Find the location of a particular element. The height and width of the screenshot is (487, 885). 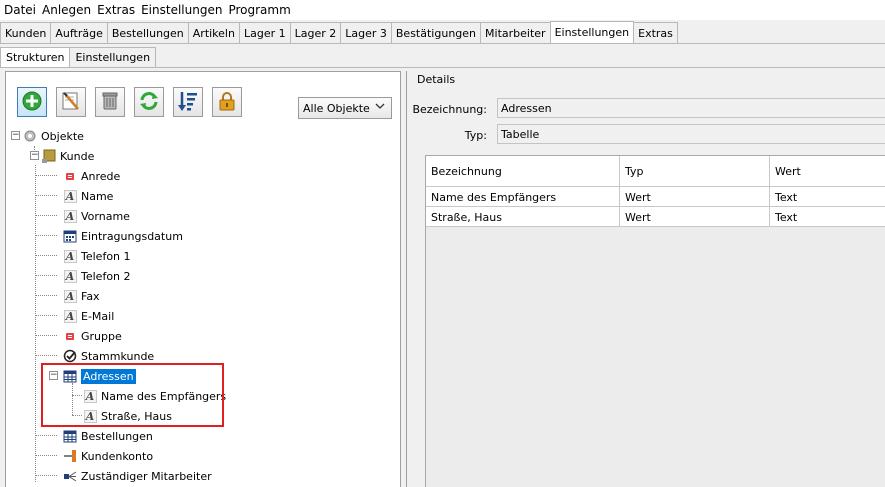

tab-kunden: Kunden is located at coordinates (26, 32).